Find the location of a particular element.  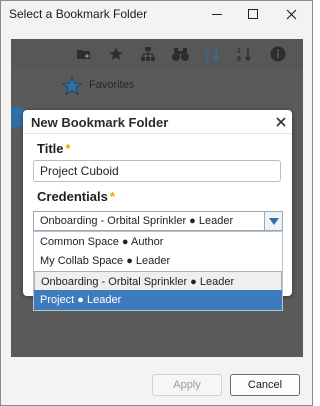

svg-text: Z is located at coordinates (207, 59).